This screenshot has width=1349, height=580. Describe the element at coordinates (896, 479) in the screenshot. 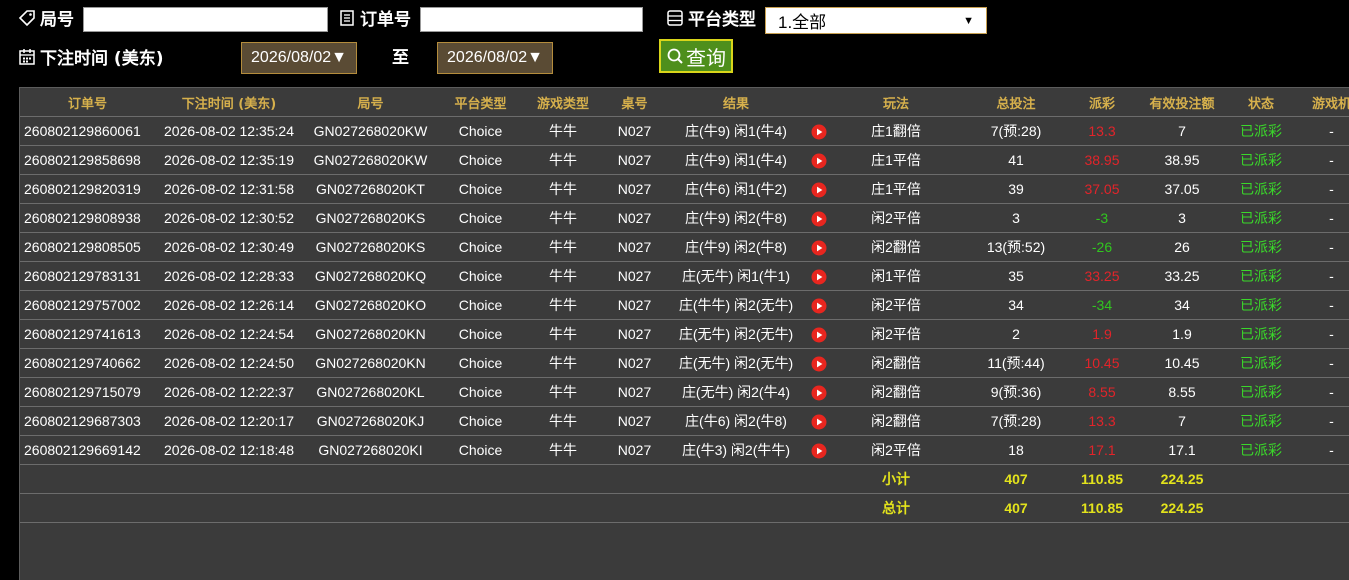

I see `subtotal-label: 小计` at that location.